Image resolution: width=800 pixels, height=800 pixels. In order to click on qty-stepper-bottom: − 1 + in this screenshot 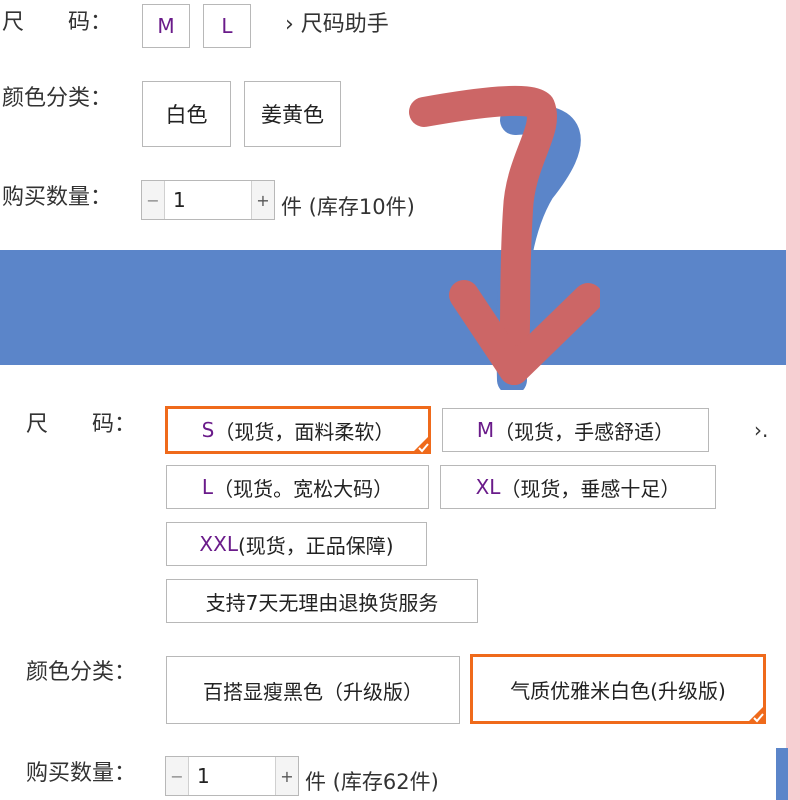, I will do `click(232, 776)`.